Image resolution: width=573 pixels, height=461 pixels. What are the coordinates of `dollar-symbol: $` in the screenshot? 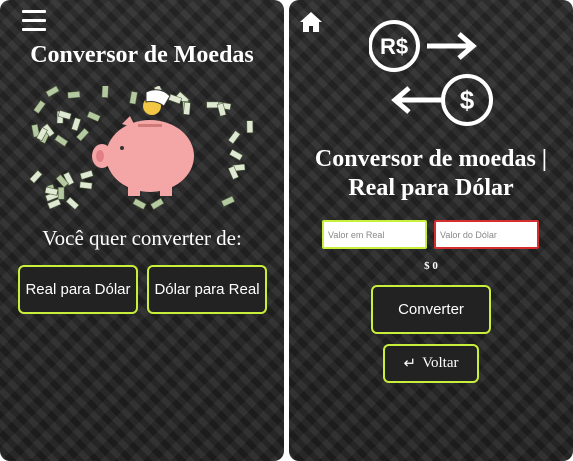 It's located at (467, 100).